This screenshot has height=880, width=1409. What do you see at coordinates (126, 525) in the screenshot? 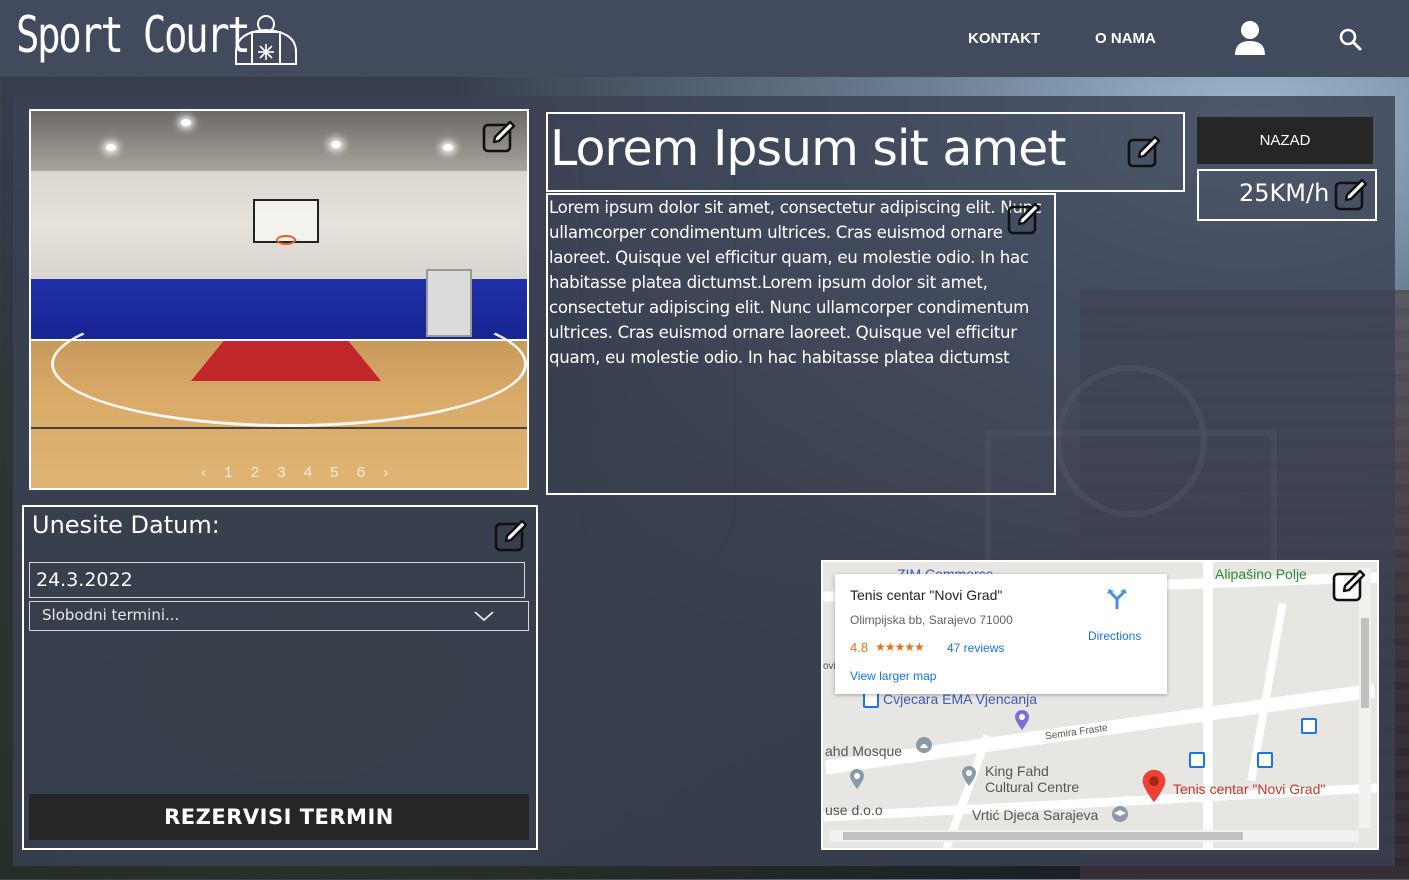
I see `date-label: Unesite Datum:` at bounding box center [126, 525].